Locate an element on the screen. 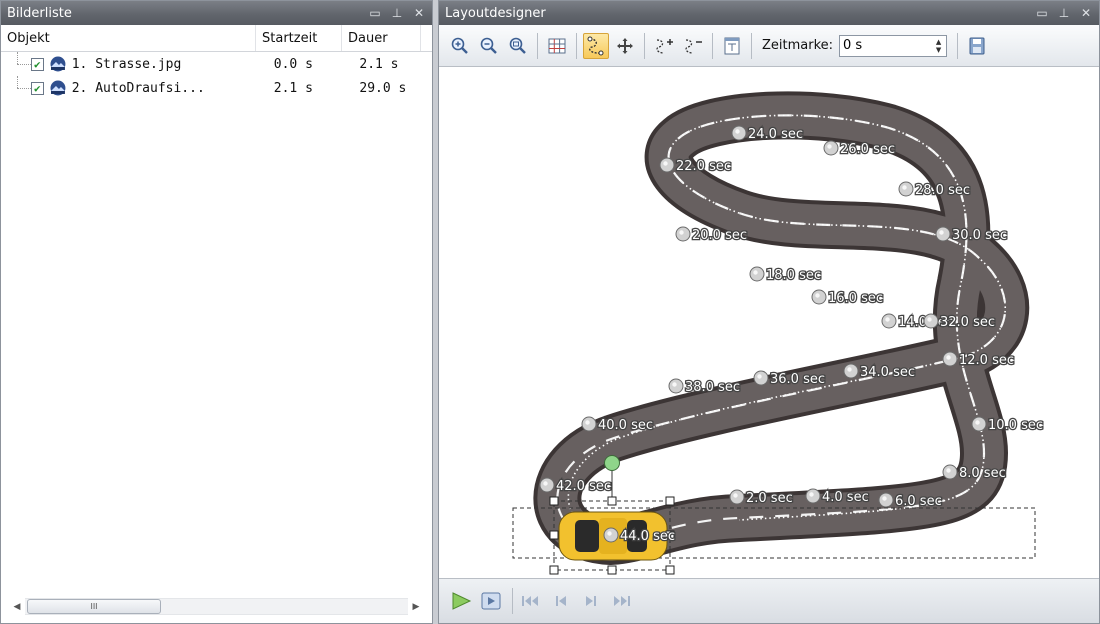 This screenshot has width=1100, height=624. rotate-handle is located at coordinates (612, 463).